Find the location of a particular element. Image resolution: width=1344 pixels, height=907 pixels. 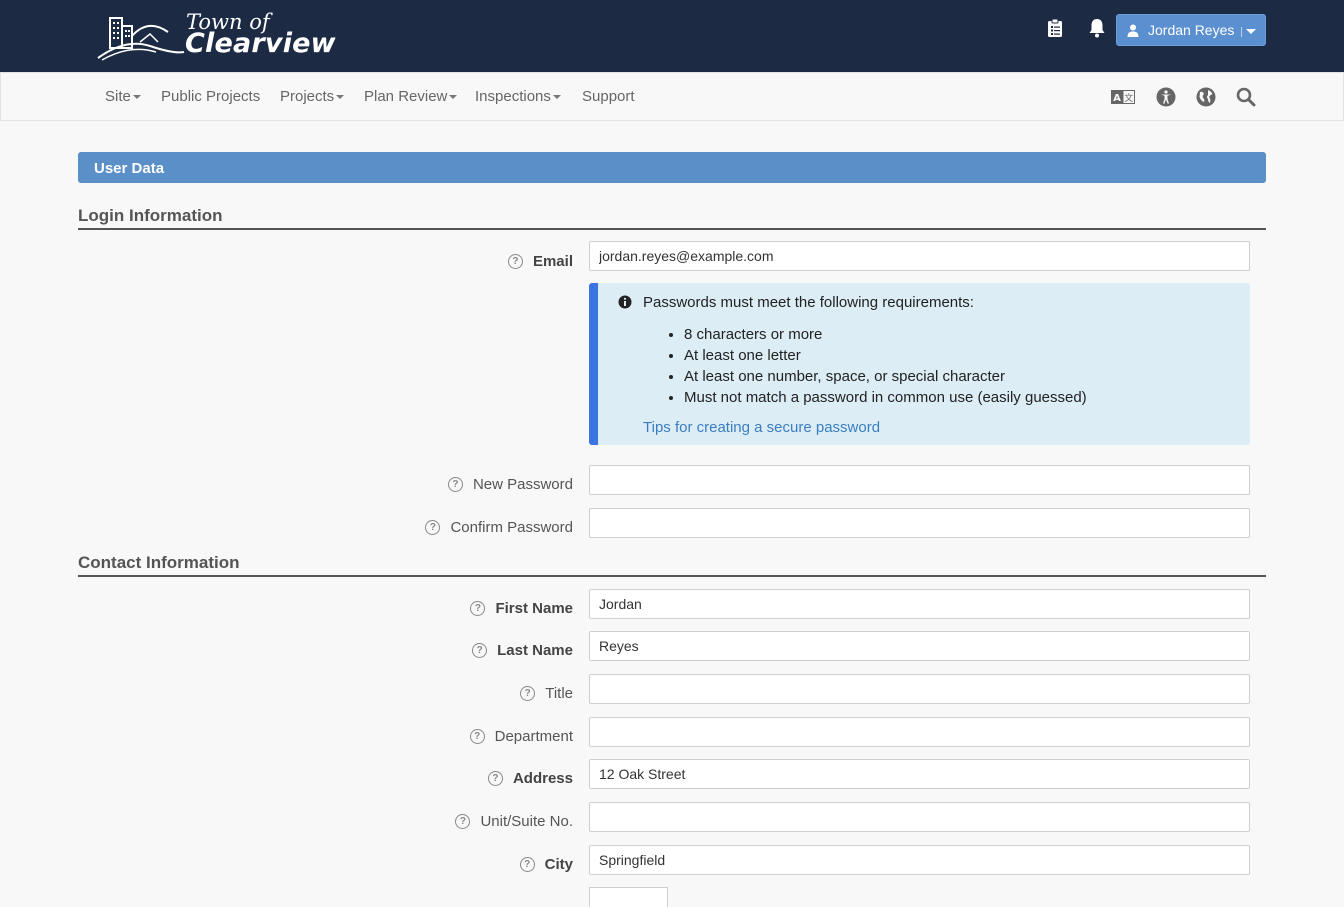

first-name-label: ? First Name is located at coordinates (521, 608).